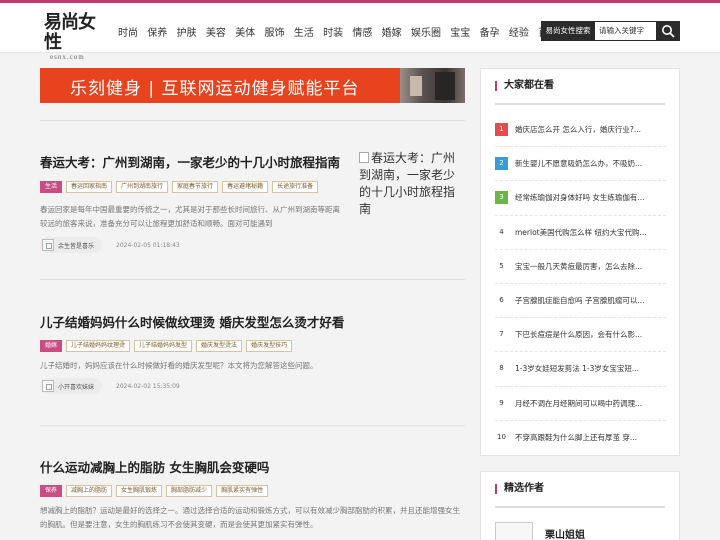 The width and height of the screenshot is (720, 540). What do you see at coordinates (625, 31) in the screenshot?
I see `search-input: 请输入关键字` at bounding box center [625, 31].